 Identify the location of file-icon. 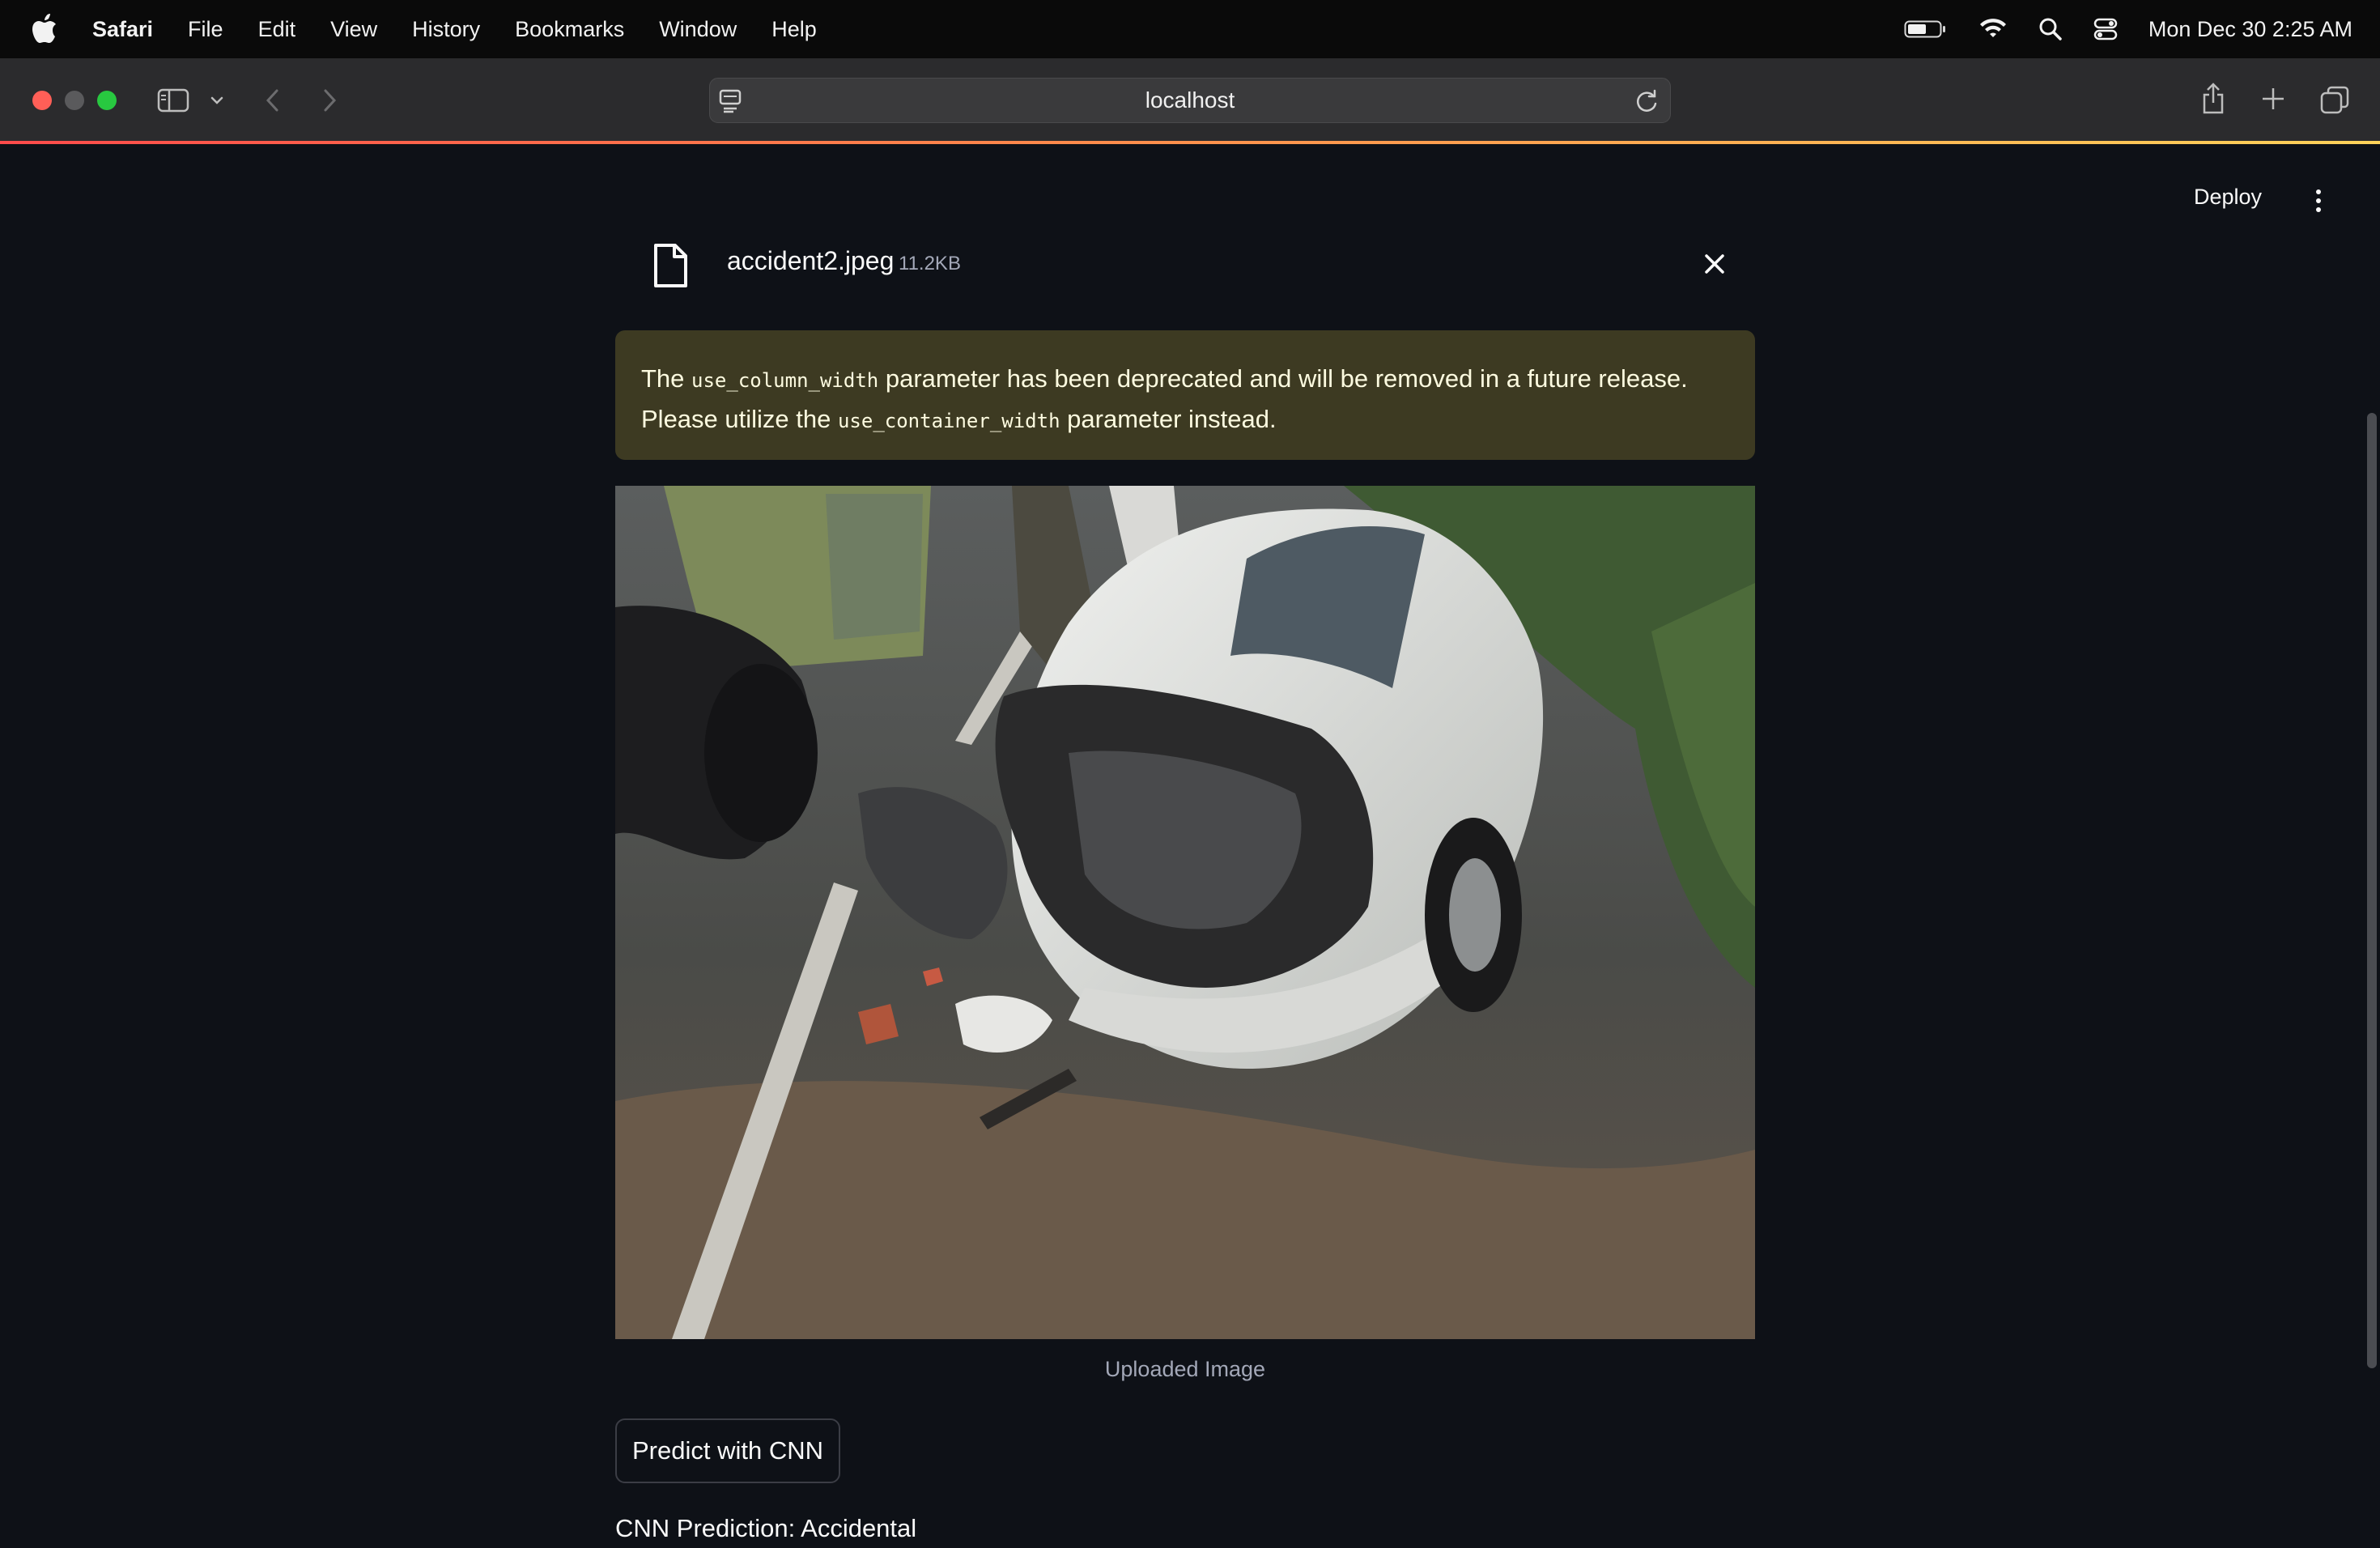
(670, 268).